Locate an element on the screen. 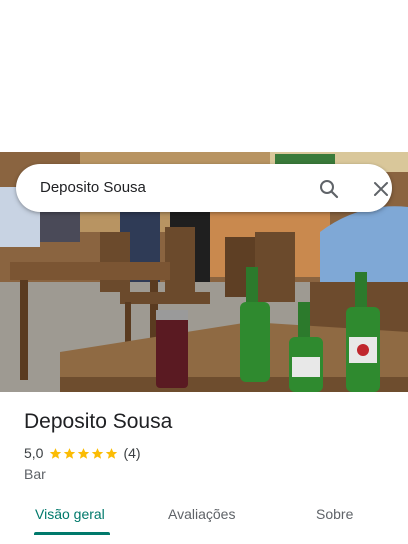 The height and width of the screenshot is (544, 408). tab-overview: Visão geral is located at coordinates (70, 514).